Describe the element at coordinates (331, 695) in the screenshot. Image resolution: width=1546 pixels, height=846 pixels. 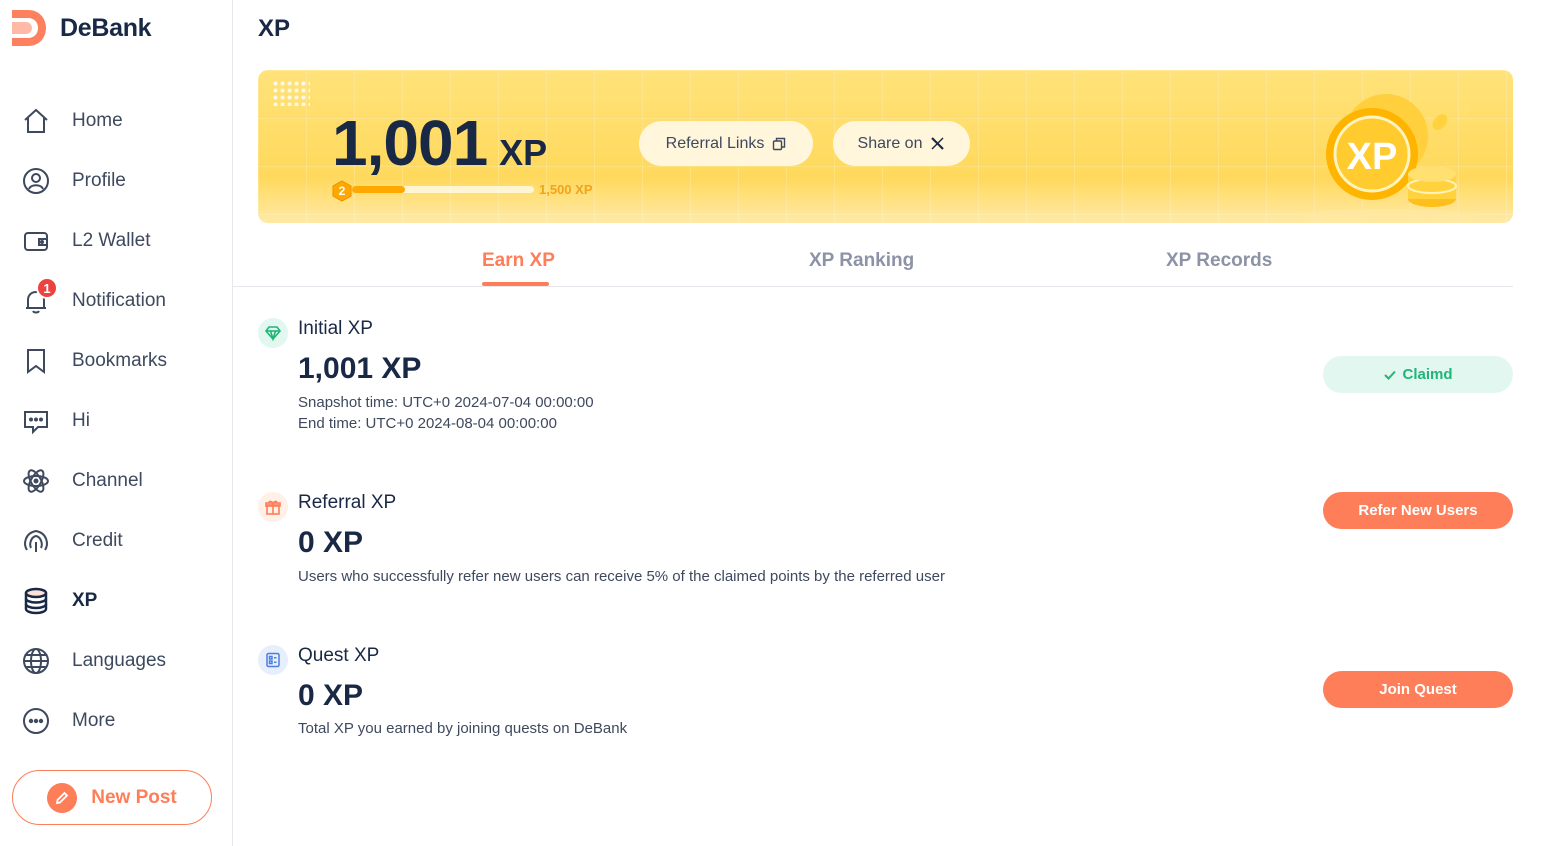
I see `quest-xp-value: 0 XP` at that location.